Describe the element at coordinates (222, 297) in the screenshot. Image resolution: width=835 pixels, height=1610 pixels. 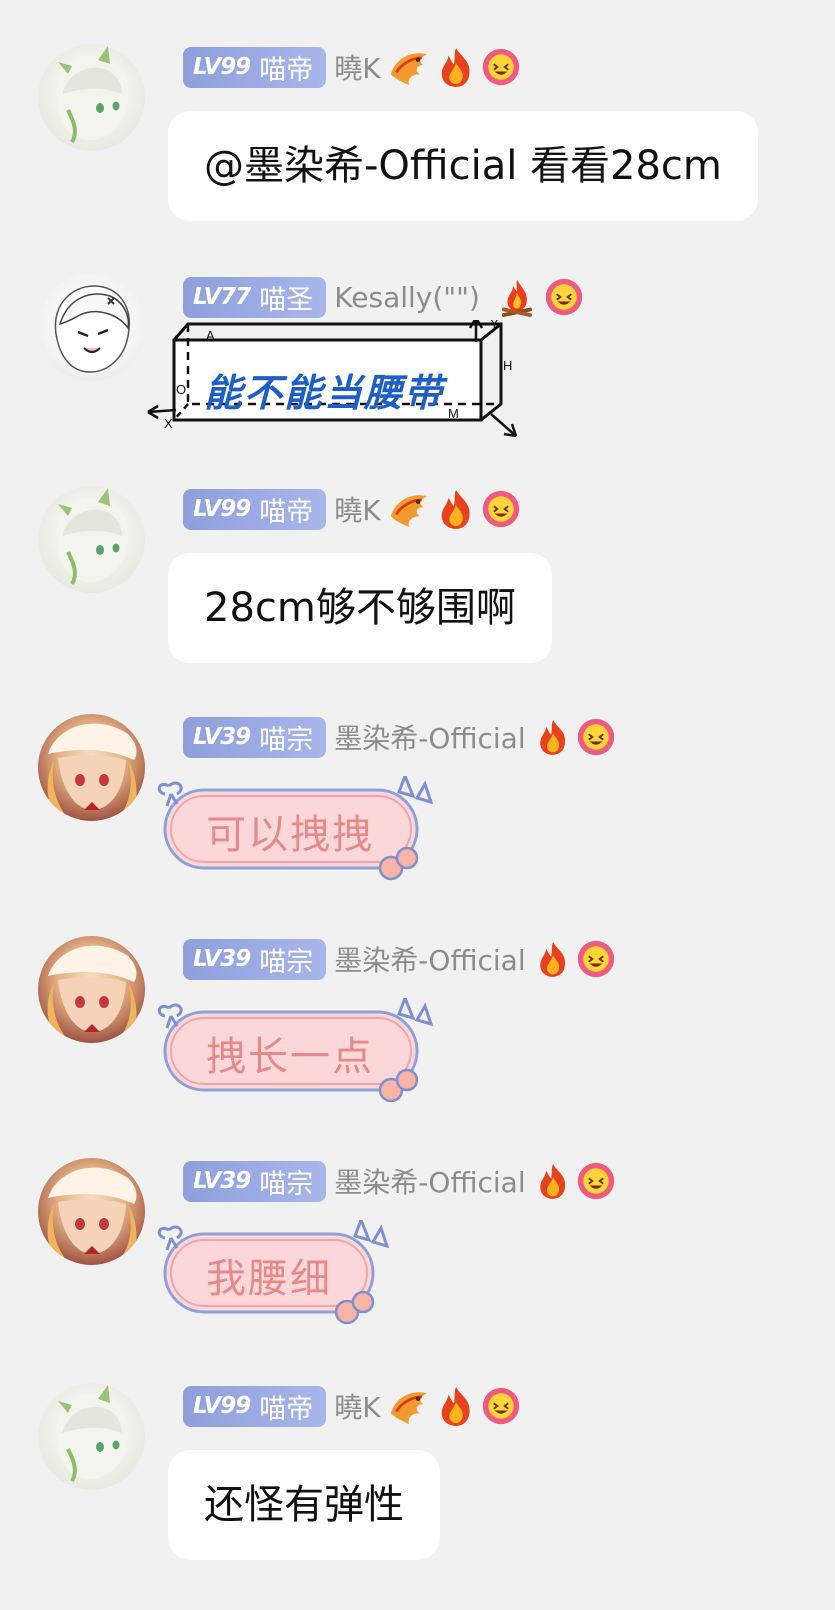
I see `level-label: LV77` at that location.